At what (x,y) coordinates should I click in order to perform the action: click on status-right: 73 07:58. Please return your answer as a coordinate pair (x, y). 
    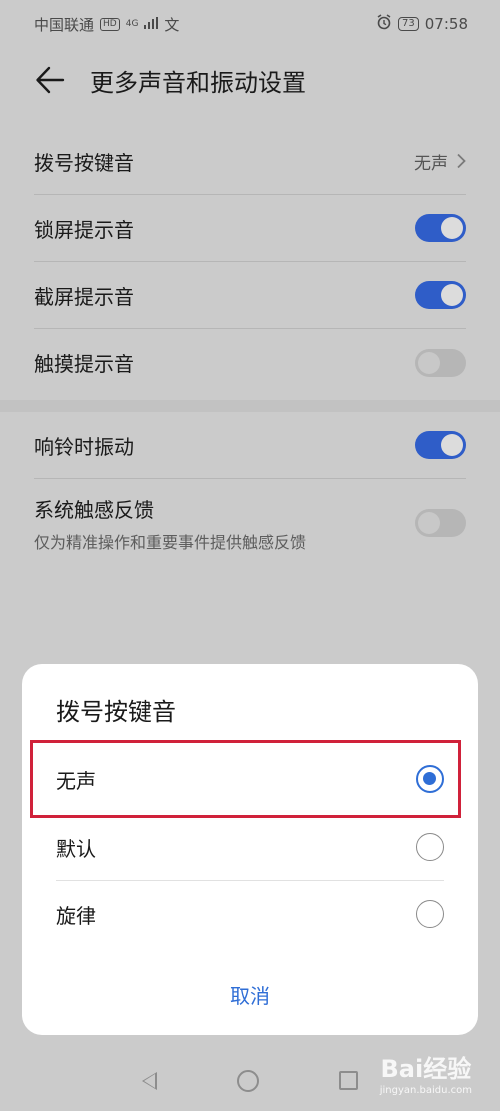
    Looking at the image, I should click on (422, 24).